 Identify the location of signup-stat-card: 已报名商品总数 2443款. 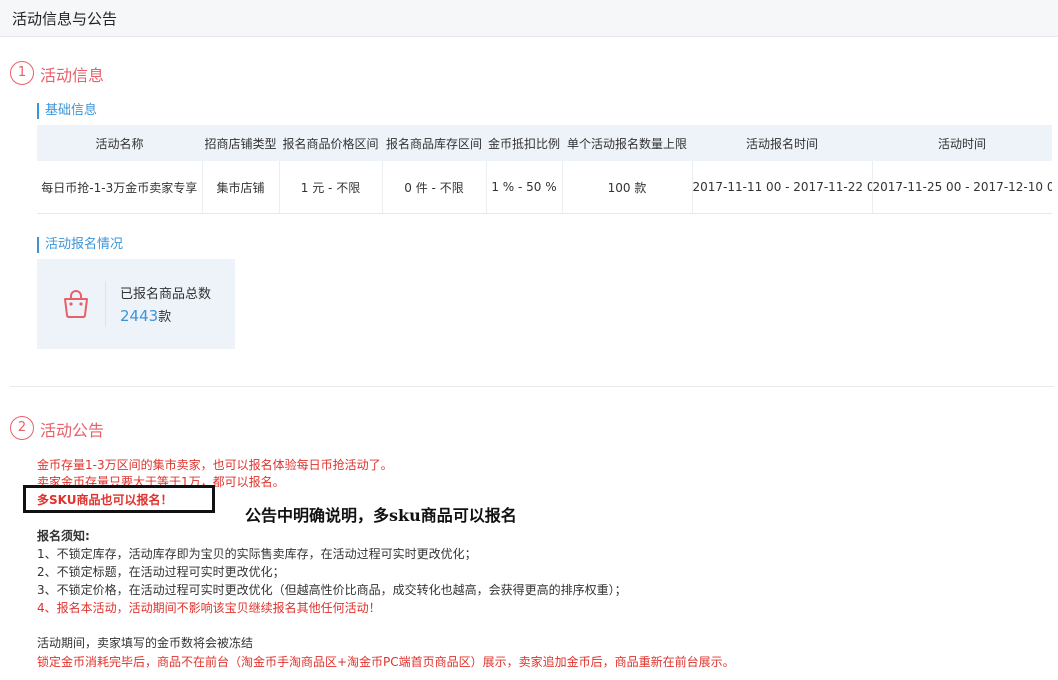
(136, 304).